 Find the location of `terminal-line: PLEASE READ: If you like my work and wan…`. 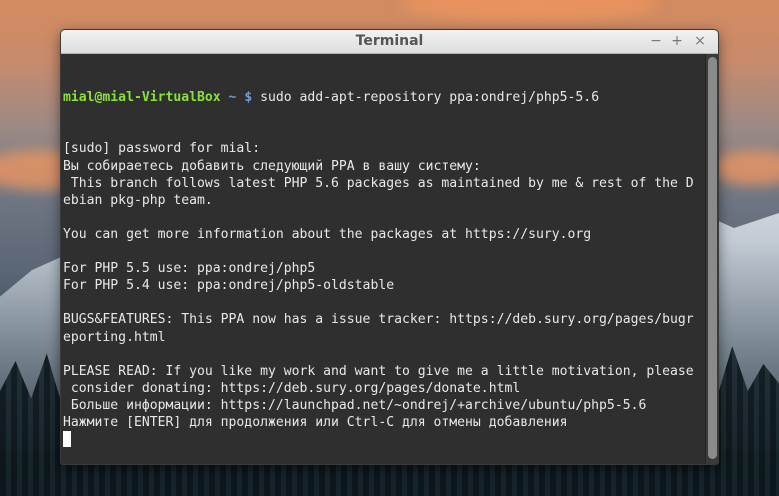

terminal-line: PLEASE READ: If you like my work and wan… is located at coordinates (378, 371).